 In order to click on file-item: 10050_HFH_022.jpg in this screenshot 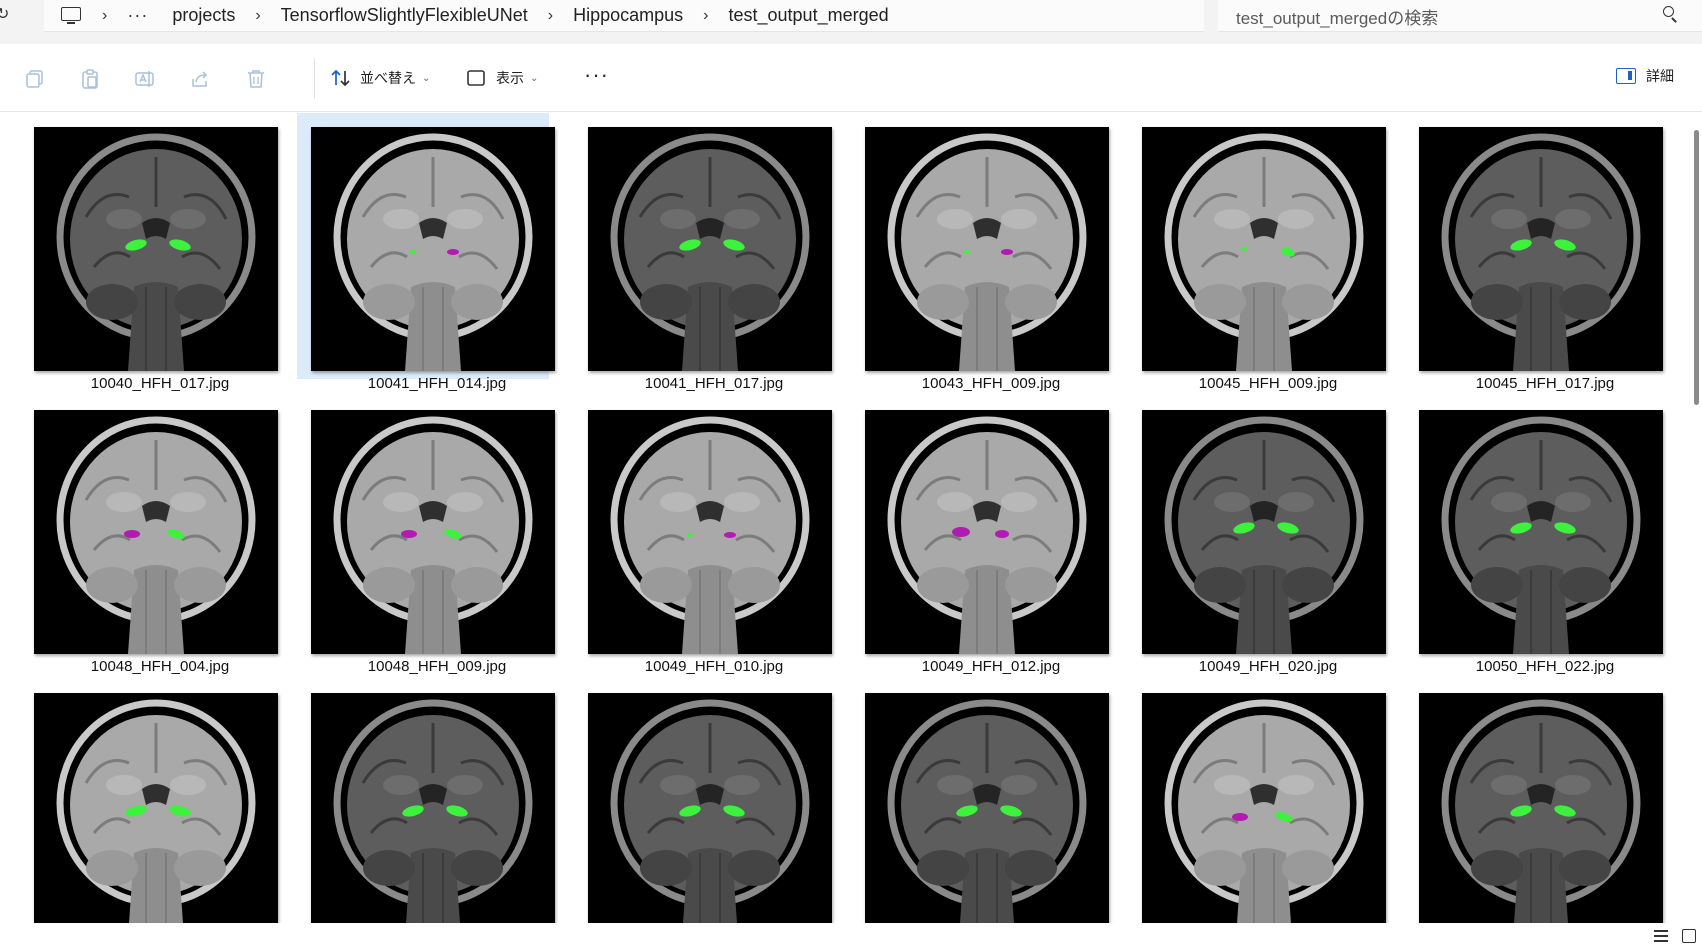, I will do `click(1534, 535)`.